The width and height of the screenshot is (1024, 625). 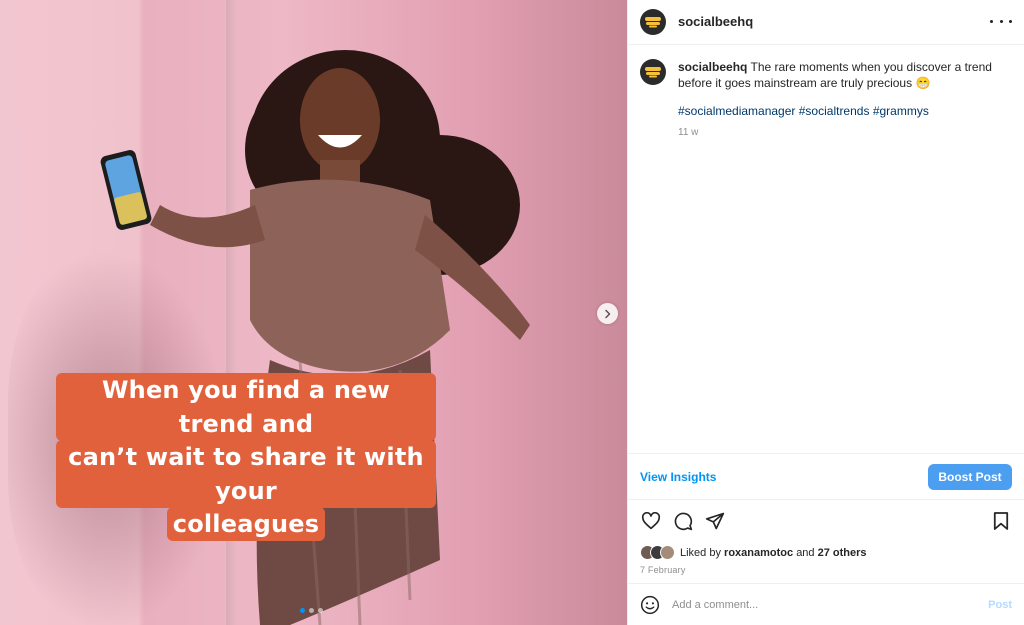 What do you see at coordinates (688, 132) in the screenshot?
I see `caption-age: 11 w` at bounding box center [688, 132].